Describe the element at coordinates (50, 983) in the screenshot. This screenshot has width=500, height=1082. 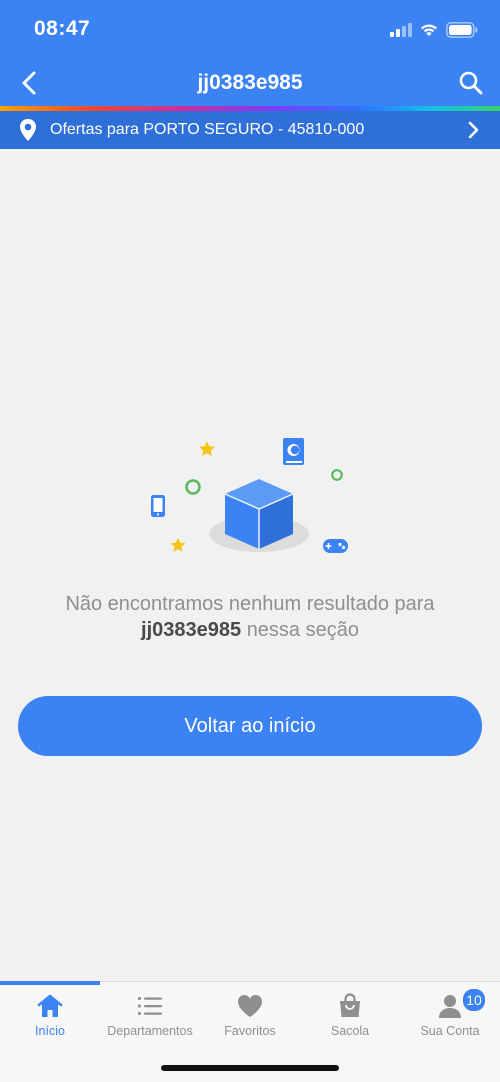
I see `active-tab-indicator` at that location.